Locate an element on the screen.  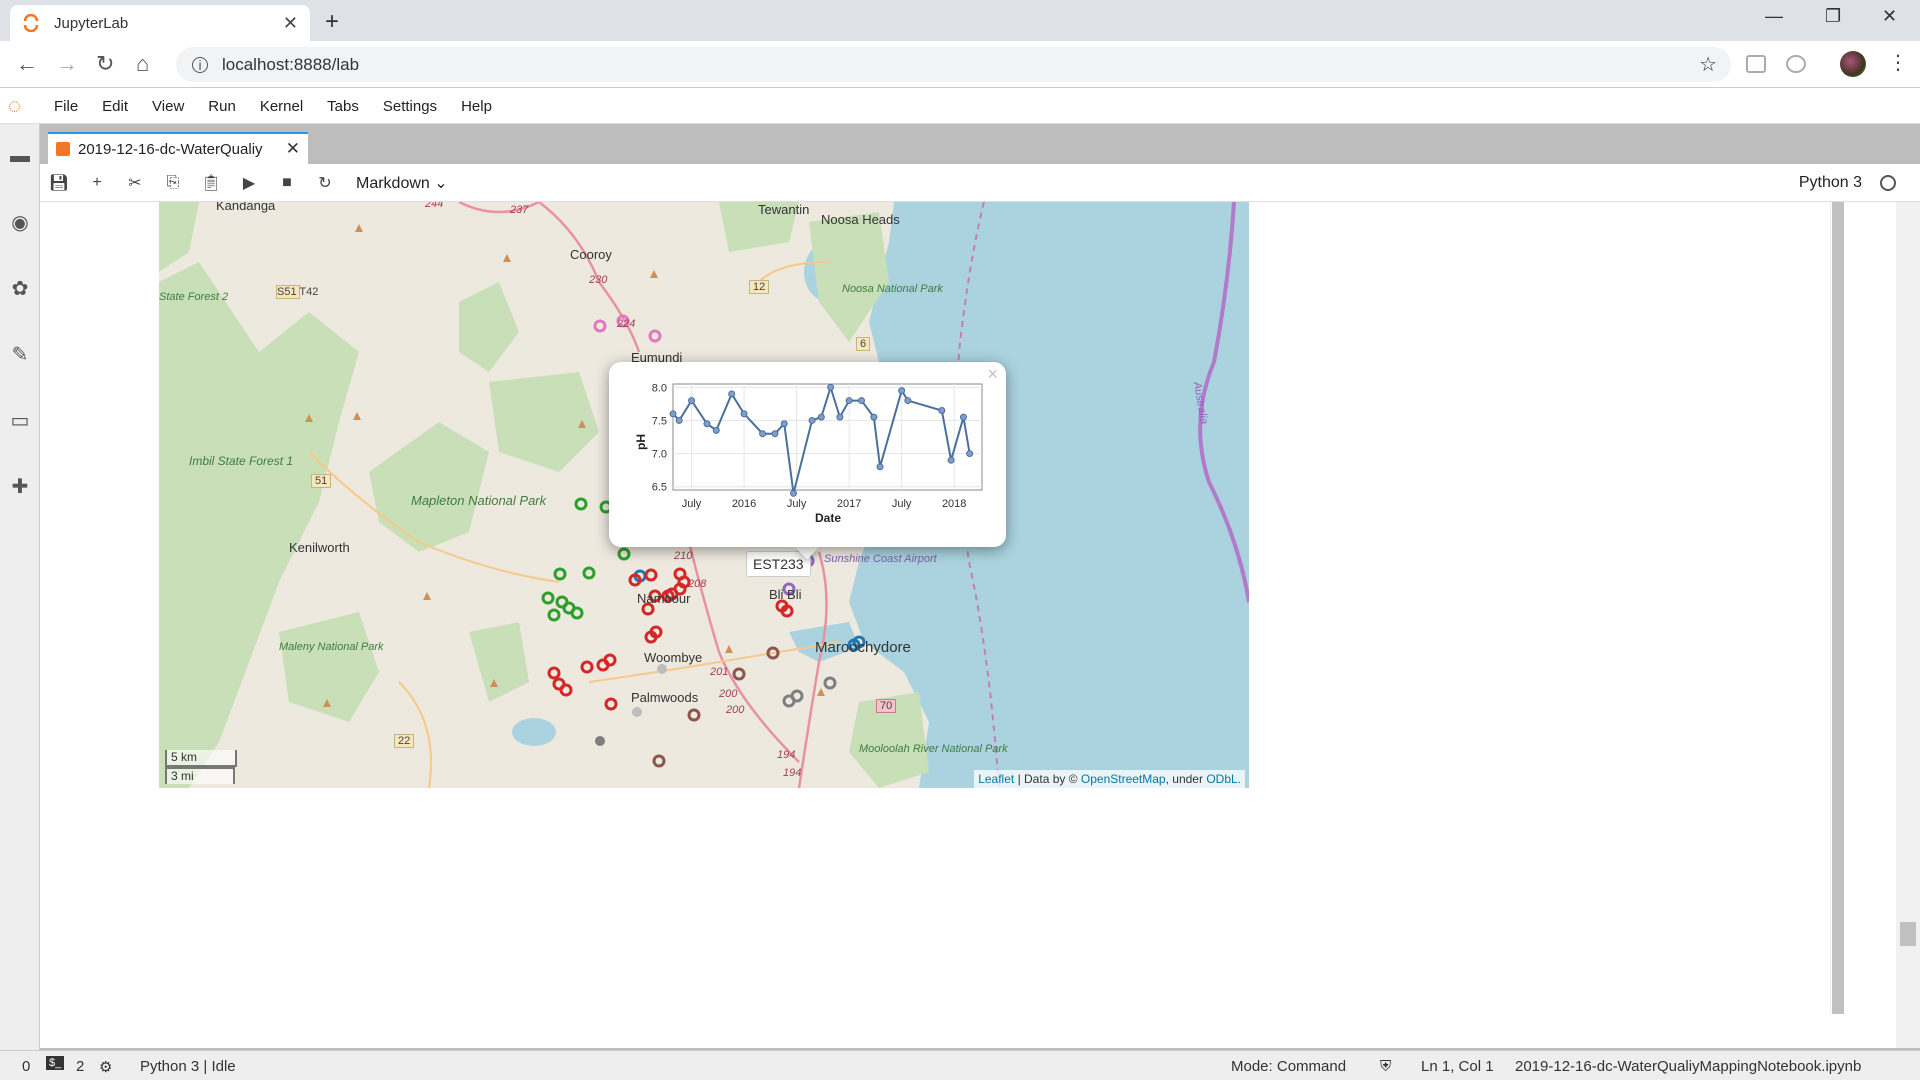
restore-icon: ❐ is located at coordinates (1833, 16).